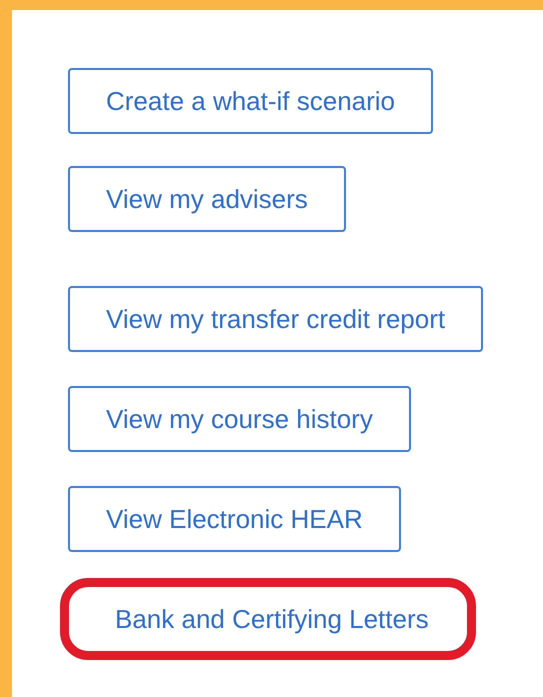 This screenshot has width=543, height=697. Describe the element at coordinates (239, 419) in the screenshot. I see `action-button: View my course history` at that location.